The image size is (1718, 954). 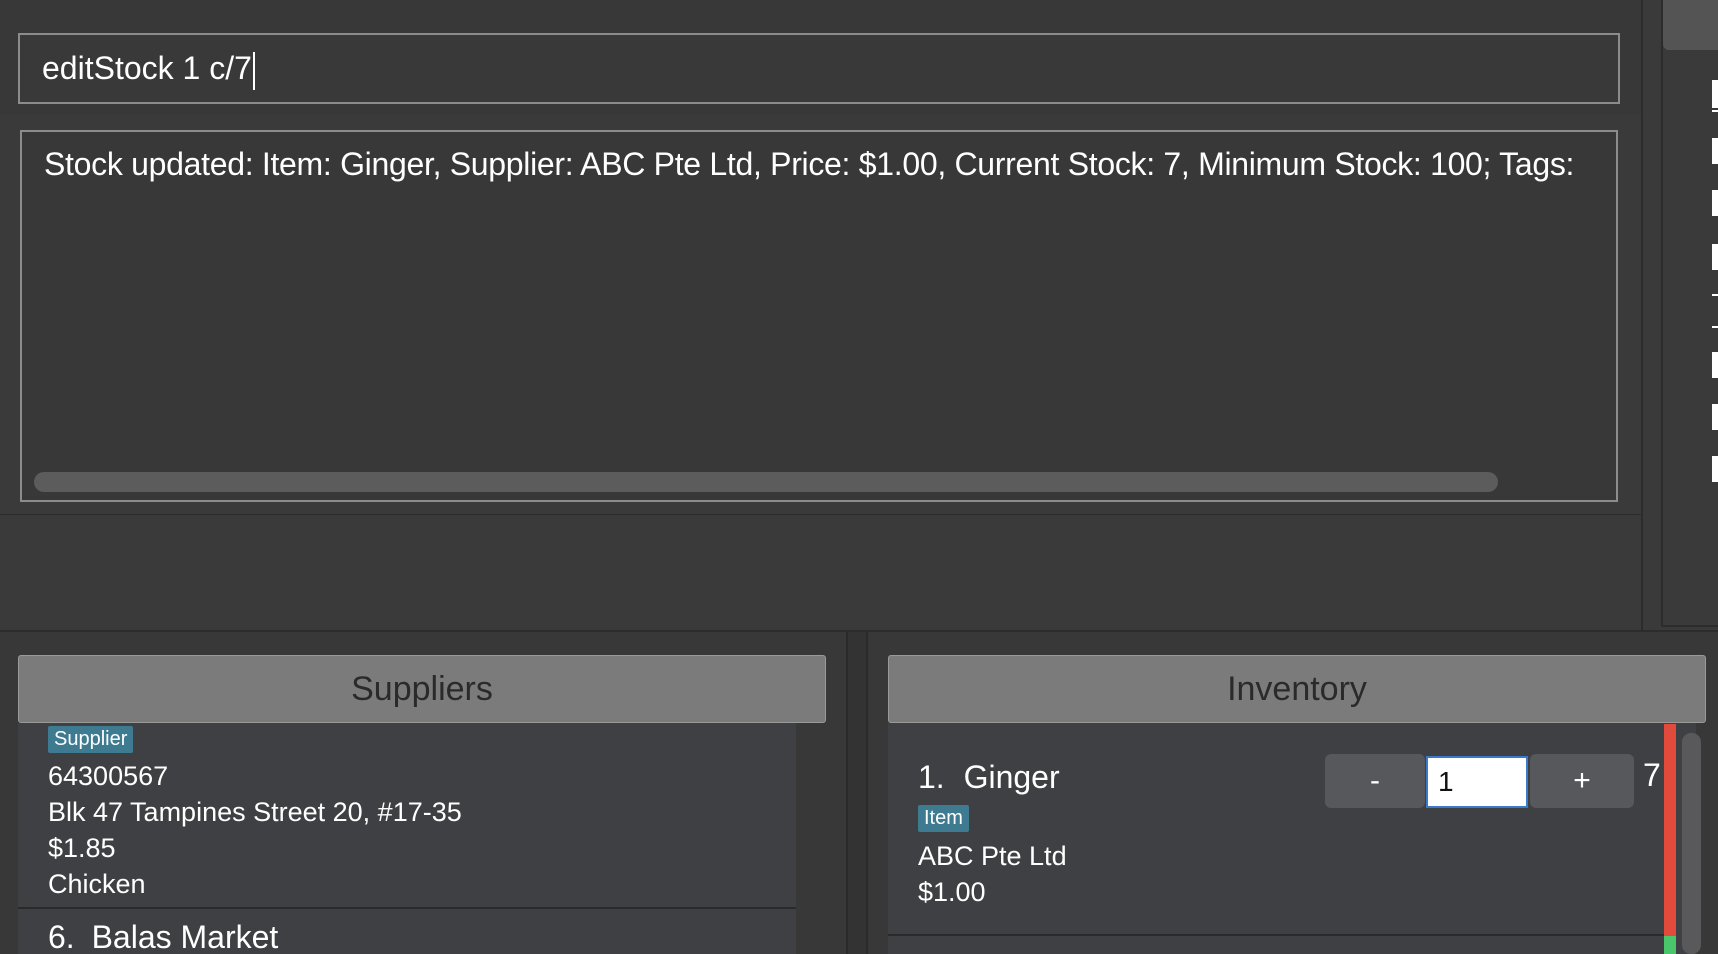 What do you see at coordinates (255, 812) in the screenshot?
I see `supplier-address: Blk 47 Tampines Street 20, #17-35` at bounding box center [255, 812].